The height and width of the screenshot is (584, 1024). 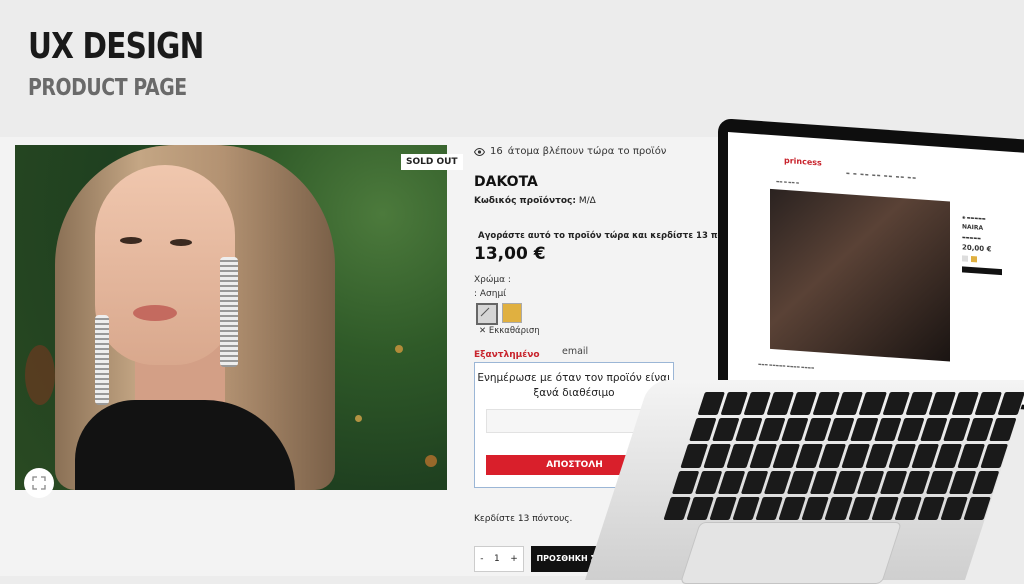 I want to click on quantity-stepper: - 1 +, so click(x=499, y=559).